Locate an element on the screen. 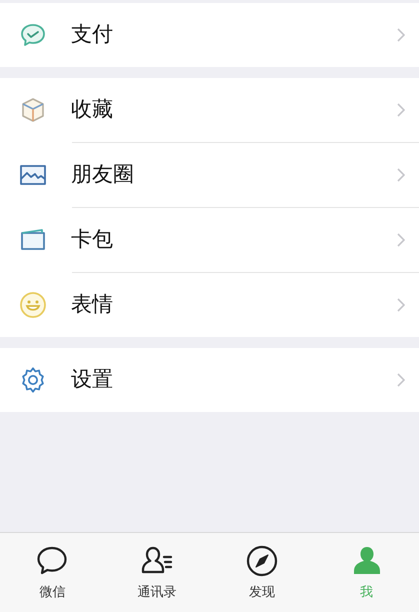  tab: 发现 is located at coordinates (262, 572).